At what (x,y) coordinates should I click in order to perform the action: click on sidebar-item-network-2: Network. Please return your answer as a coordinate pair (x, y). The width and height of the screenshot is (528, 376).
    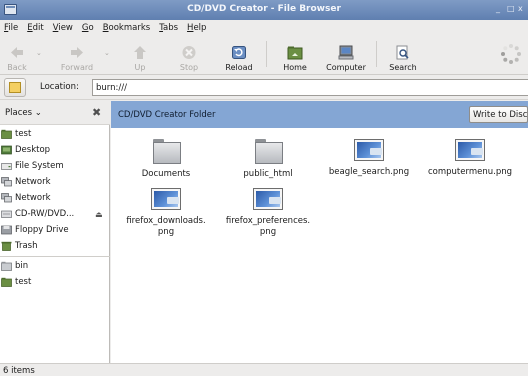
    Looking at the image, I should click on (55, 198).